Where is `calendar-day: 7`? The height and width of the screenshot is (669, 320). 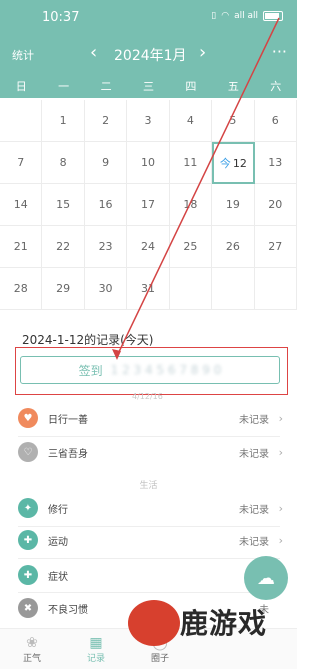 calendar-day: 7 is located at coordinates (21, 163).